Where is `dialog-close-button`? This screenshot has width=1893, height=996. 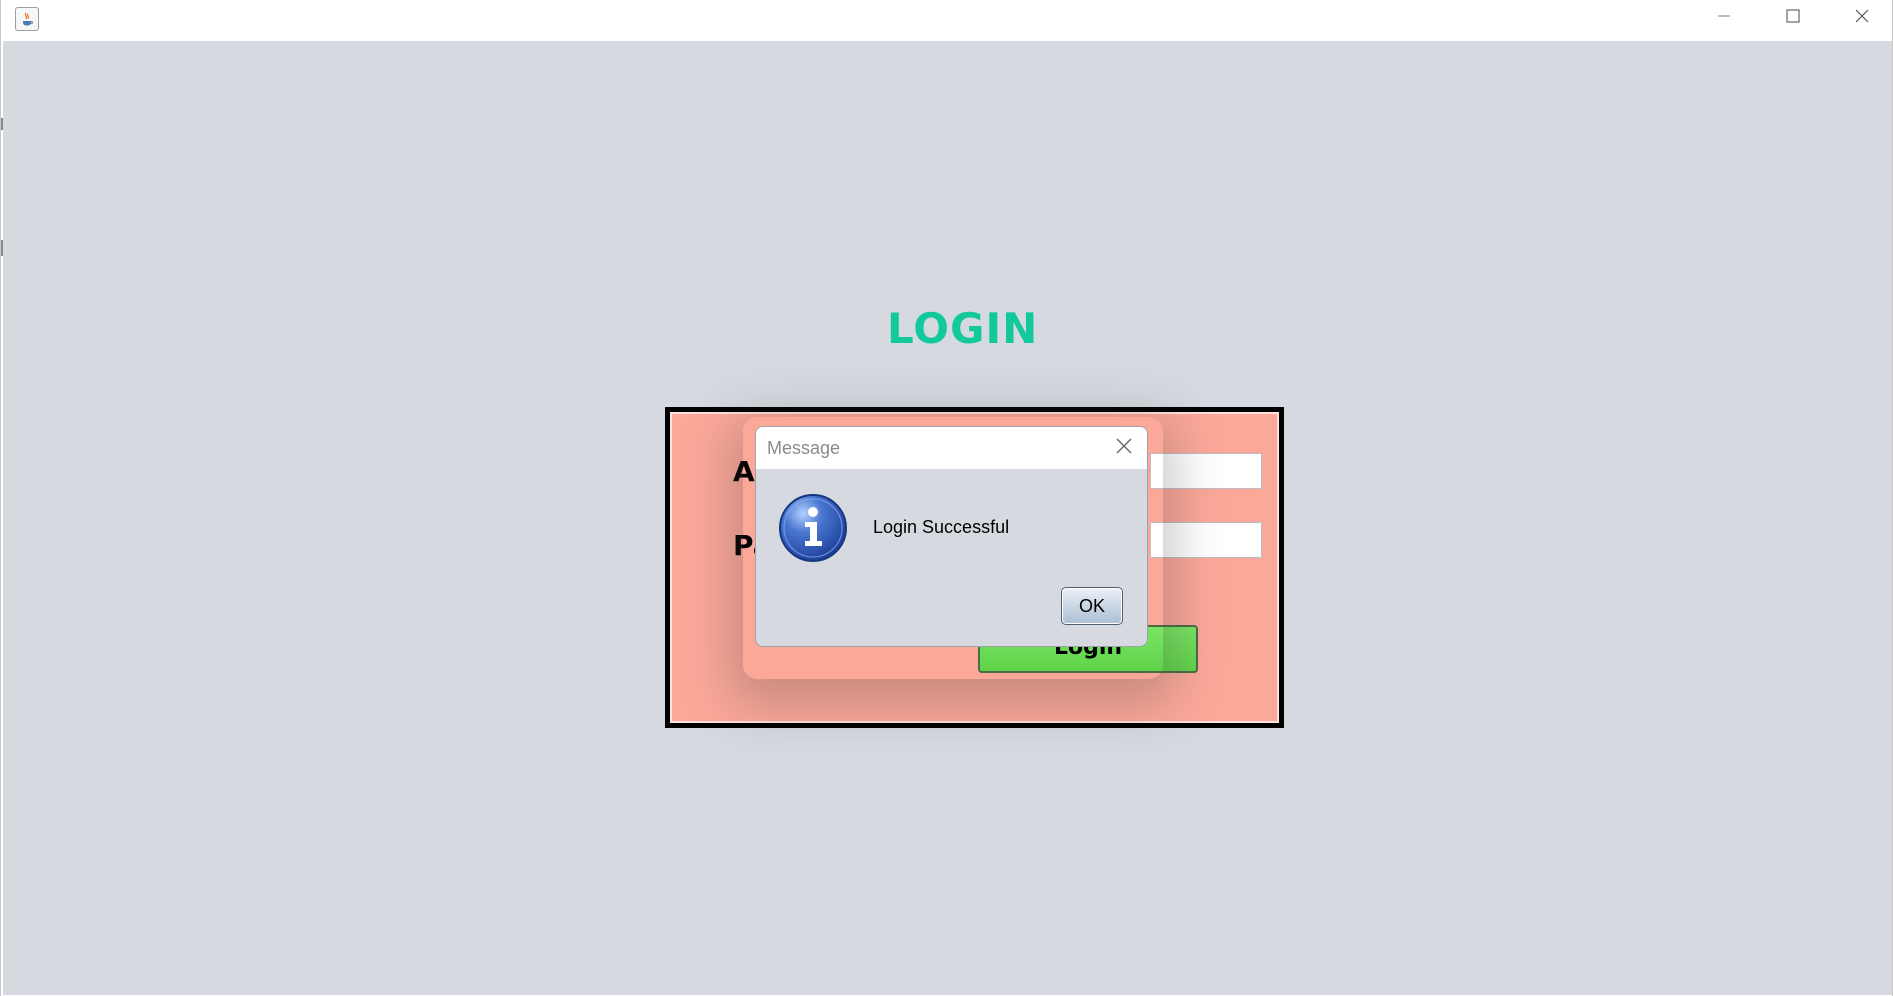 dialog-close-button is located at coordinates (1124, 448).